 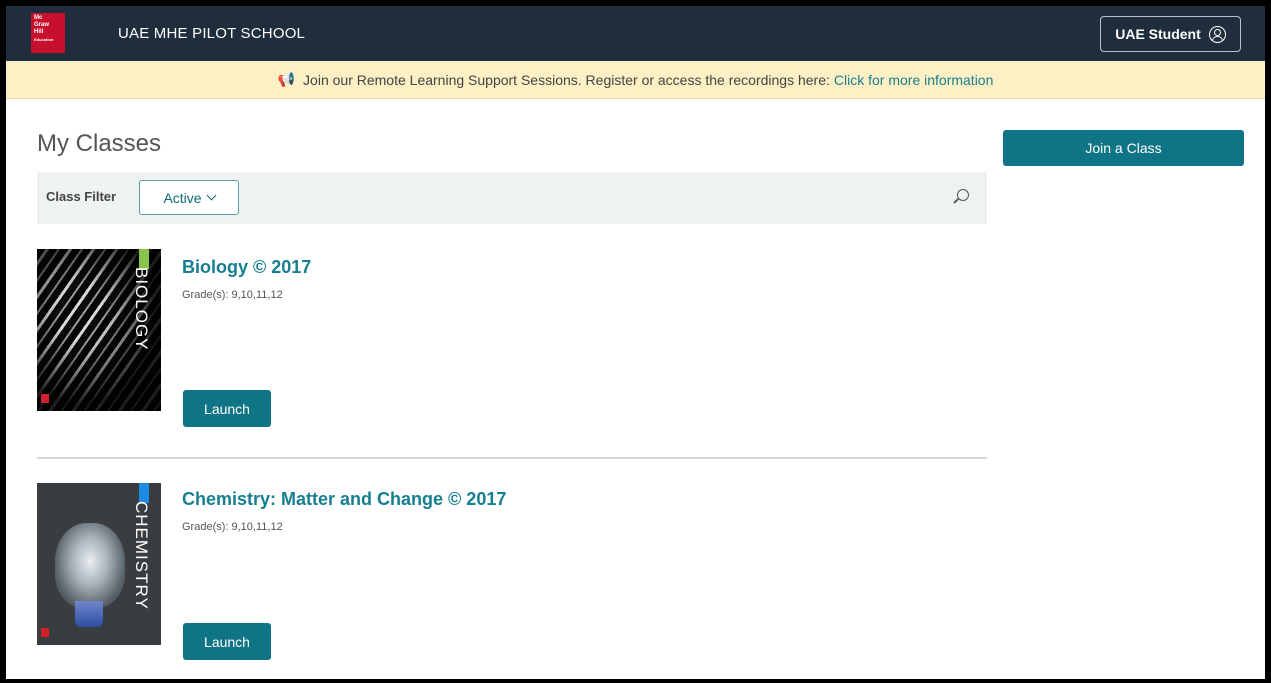 I want to click on chevron-down-icon, so click(x=211, y=195).